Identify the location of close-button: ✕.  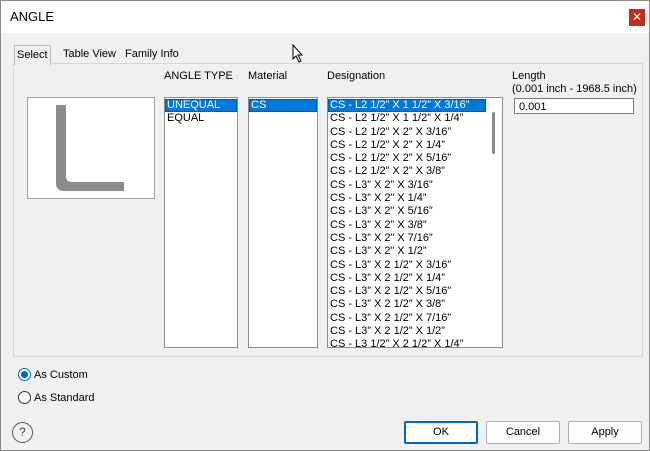
(637, 17).